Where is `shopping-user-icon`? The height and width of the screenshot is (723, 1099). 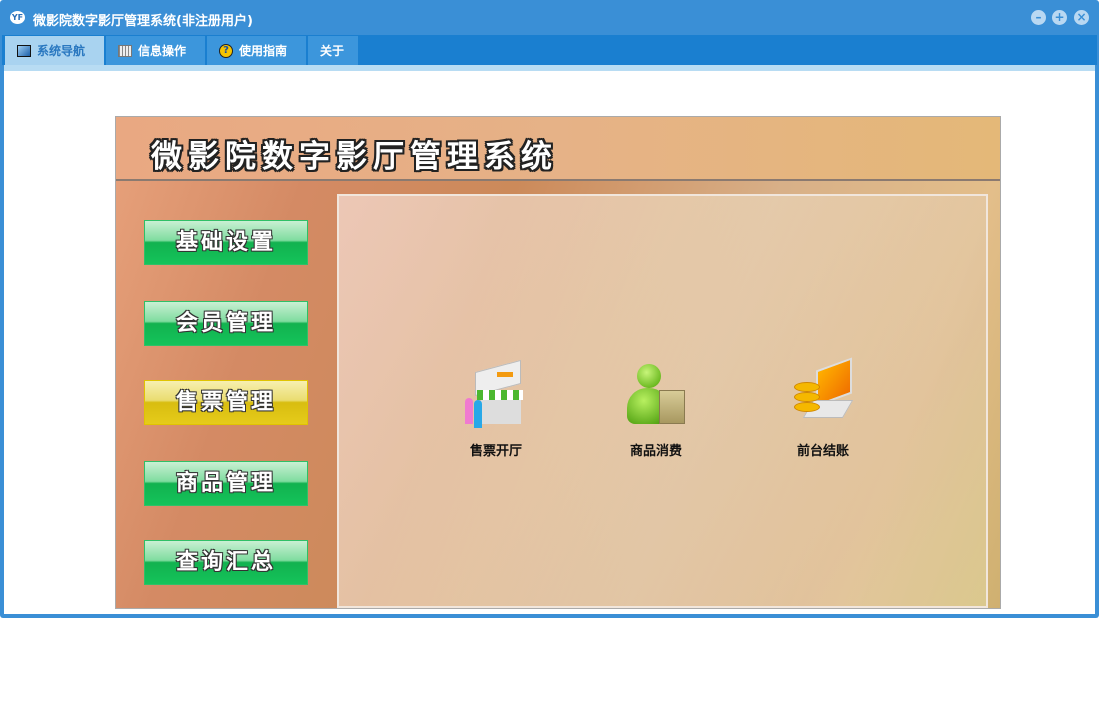
shopping-user-icon is located at coordinates (656, 395).